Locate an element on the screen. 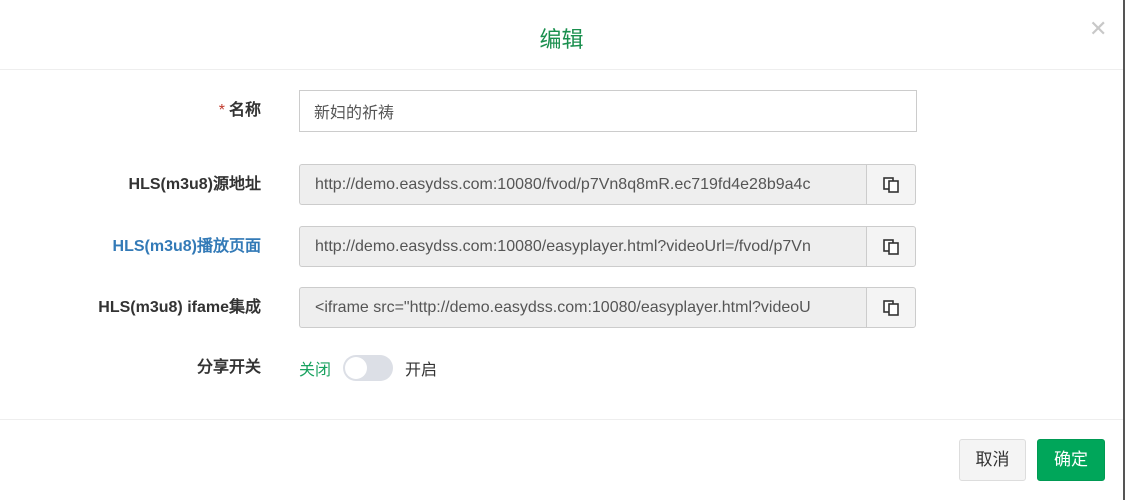 Image resolution: width=1125 pixels, height=500 pixels. name-label: * 名称 is located at coordinates (240, 111).